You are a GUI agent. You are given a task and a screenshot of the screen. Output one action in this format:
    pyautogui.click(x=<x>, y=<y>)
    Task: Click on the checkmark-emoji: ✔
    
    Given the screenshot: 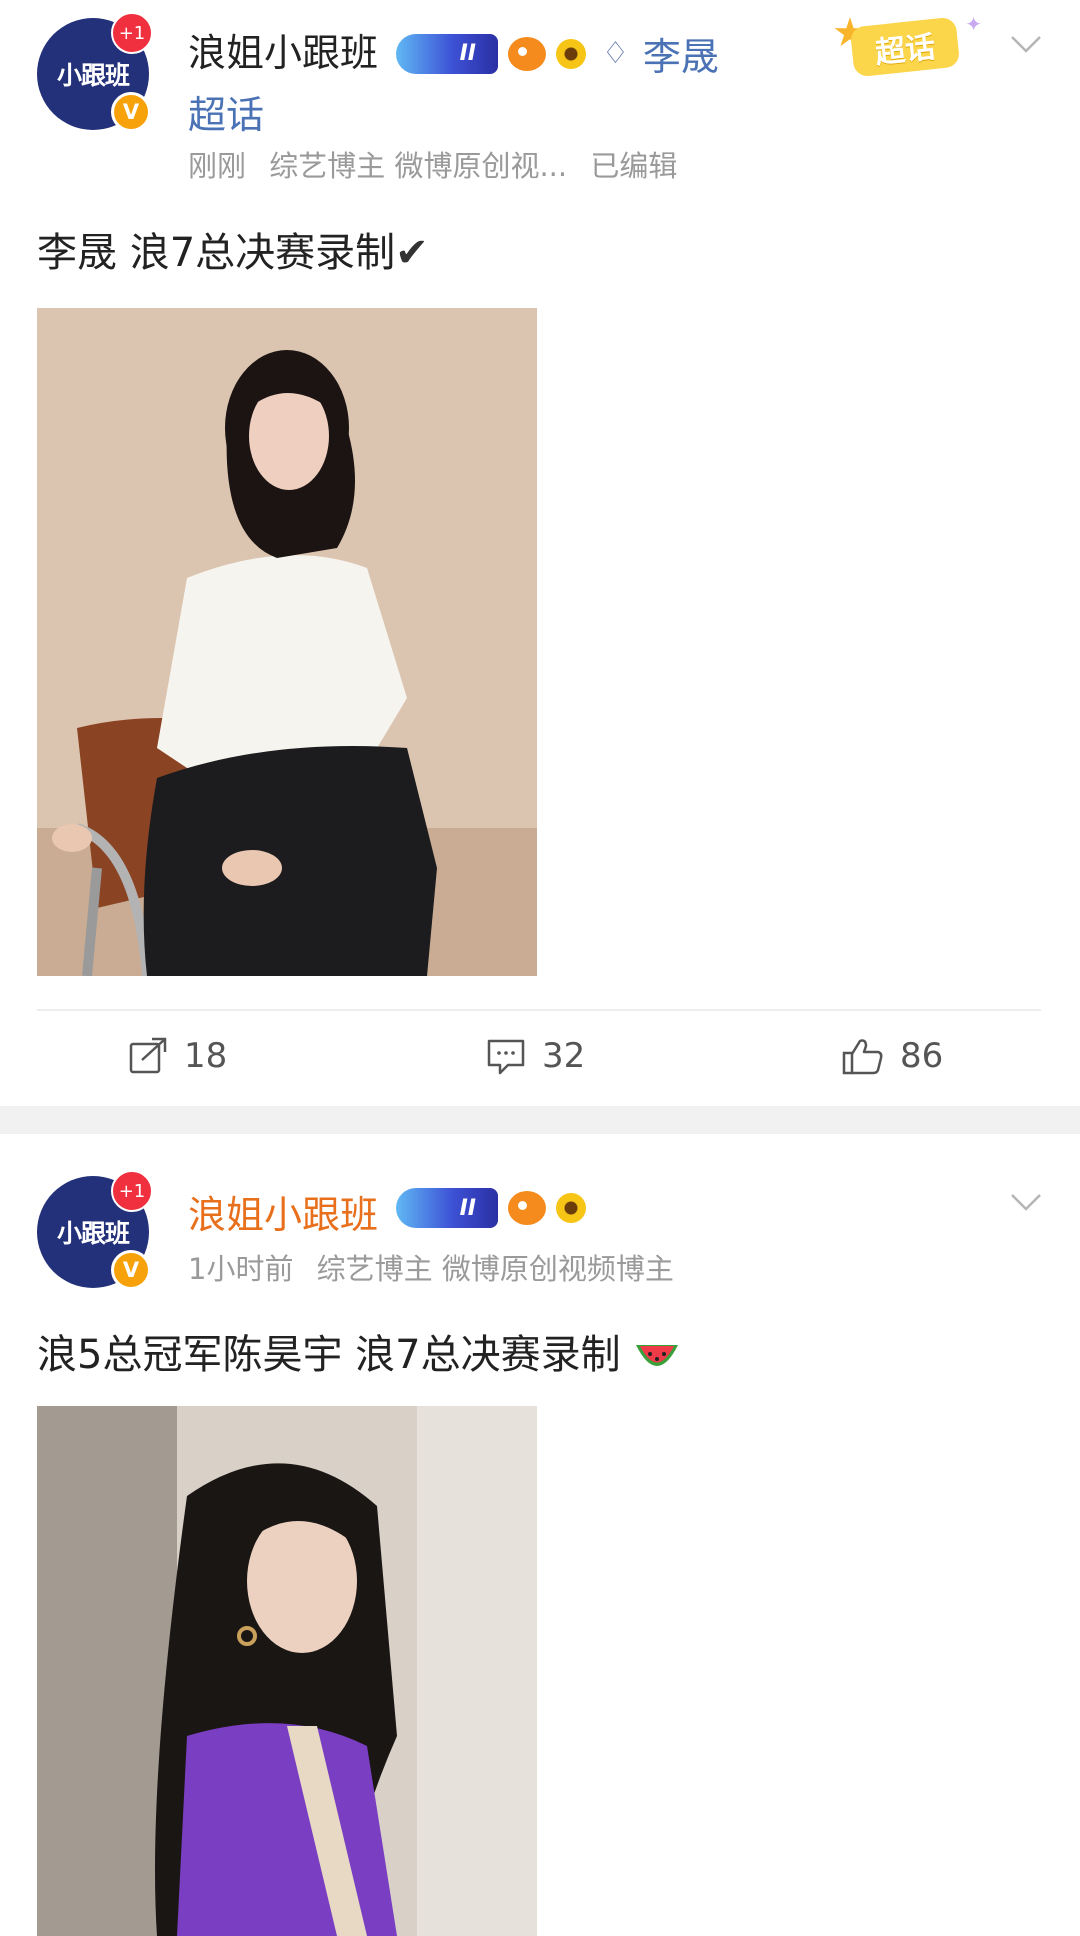 What is the action you would take?
    pyautogui.click(x=412, y=253)
    